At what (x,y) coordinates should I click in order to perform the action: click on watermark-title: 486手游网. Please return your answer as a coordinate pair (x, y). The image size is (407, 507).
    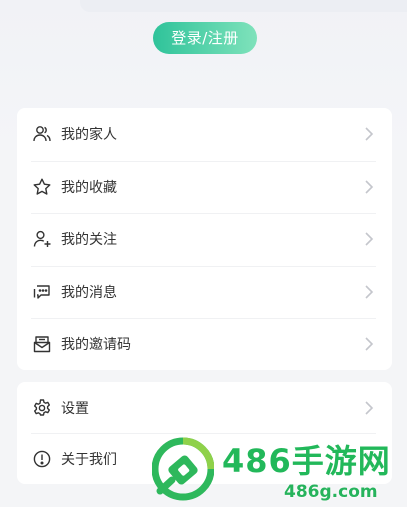
    Looking at the image, I should click on (306, 461).